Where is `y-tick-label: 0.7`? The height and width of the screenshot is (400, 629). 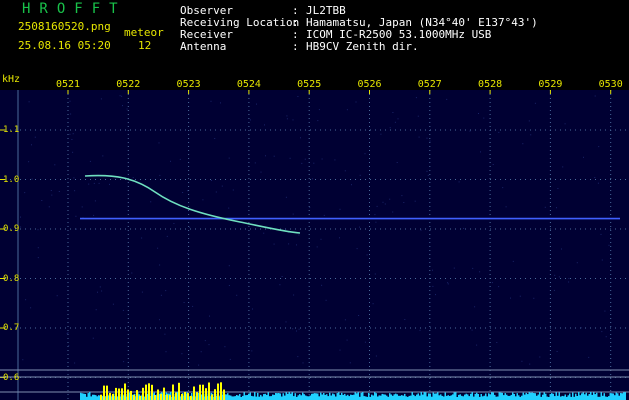
y-tick-label: 0.7 is located at coordinates (11, 328).